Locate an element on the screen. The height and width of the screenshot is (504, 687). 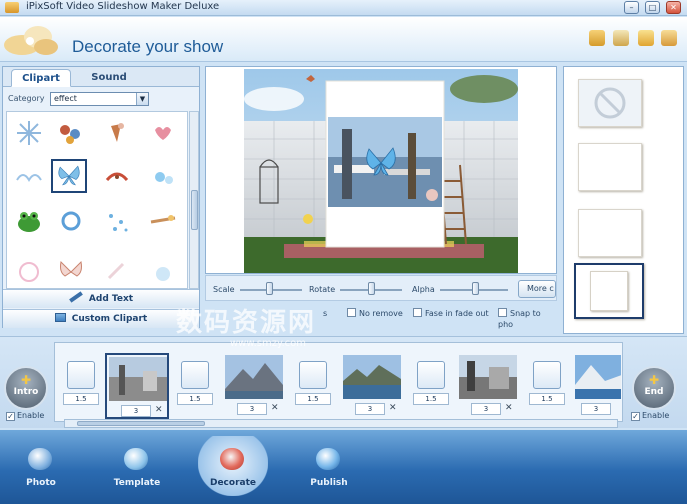
end-button: ✚ End is located at coordinates (654, 388).